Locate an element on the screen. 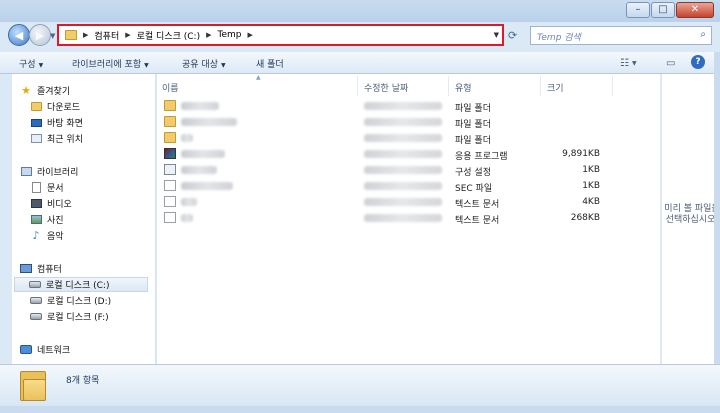  include-in-library-button: 라이브러리에 포함 ▼ is located at coordinates (110, 63).